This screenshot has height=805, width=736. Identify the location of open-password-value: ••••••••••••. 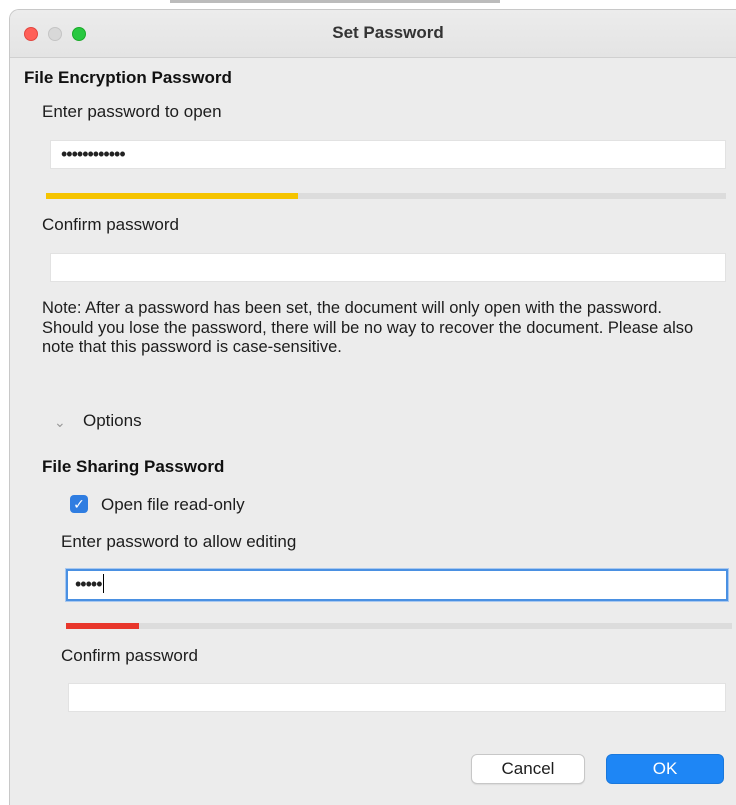
(93, 154).